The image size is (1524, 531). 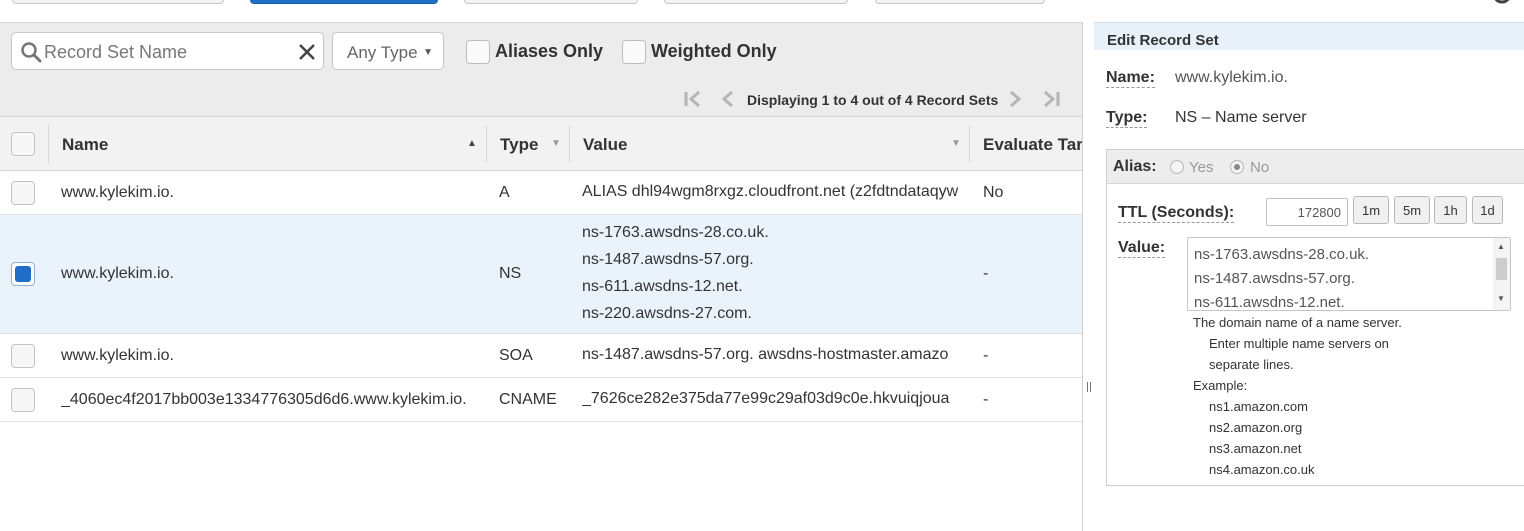 I want to click on record-type: NS, so click(x=510, y=273).